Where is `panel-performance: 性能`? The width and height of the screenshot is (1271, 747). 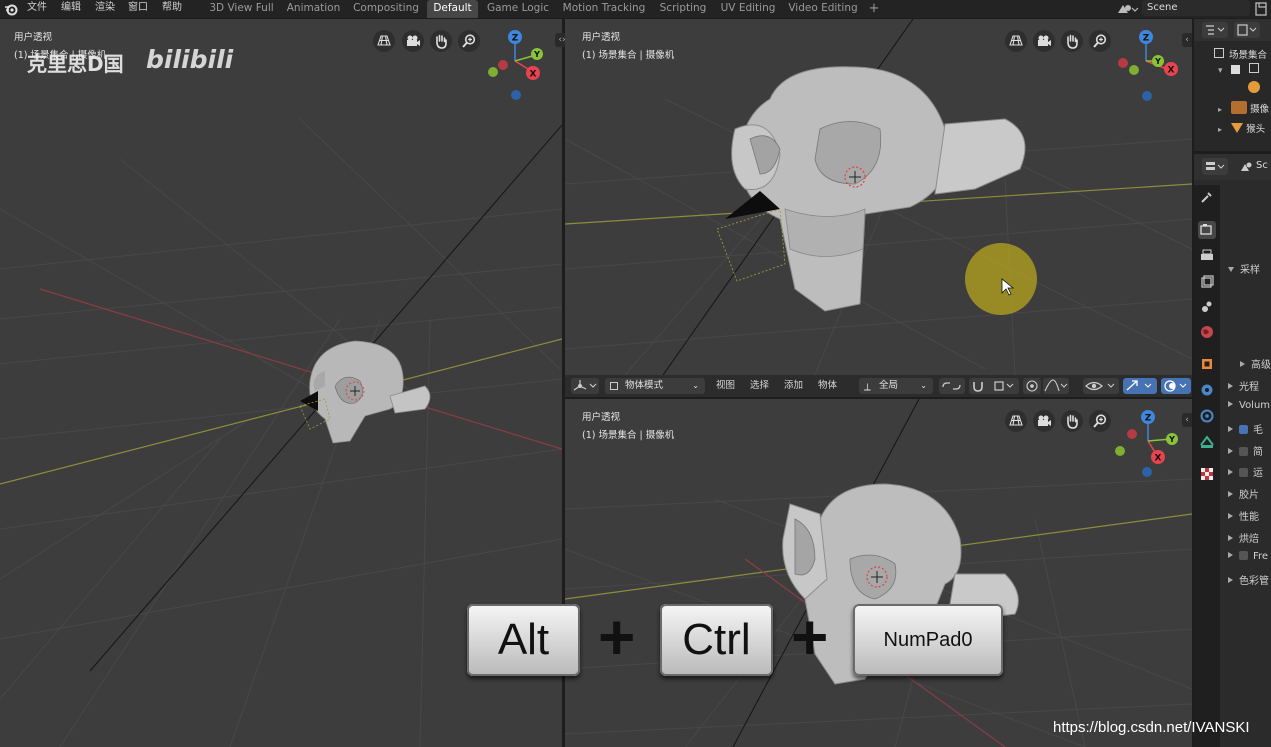
panel-performance: 性能 is located at coordinates (1243, 515).